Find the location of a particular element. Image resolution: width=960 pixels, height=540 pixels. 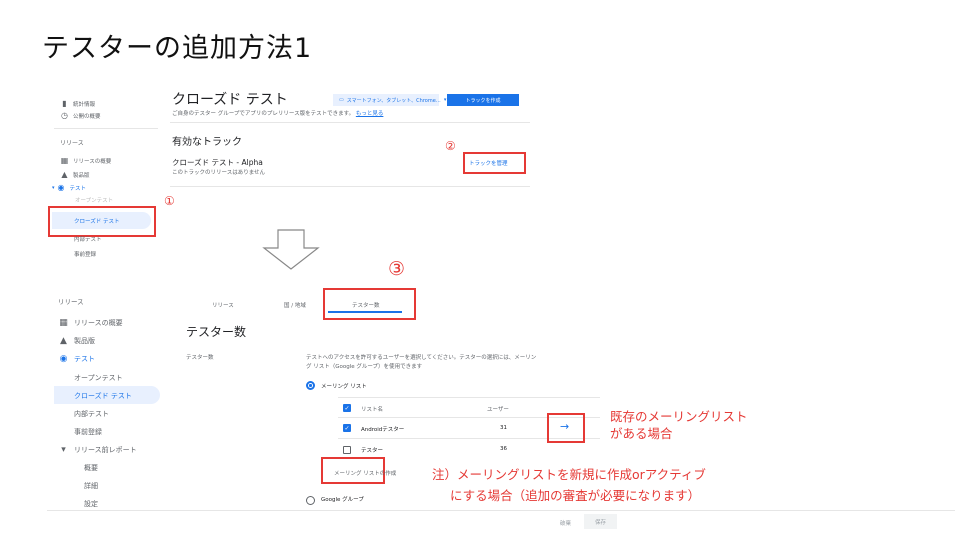

annotation-existing-list-2: がある場合 is located at coordinates (641, 433).